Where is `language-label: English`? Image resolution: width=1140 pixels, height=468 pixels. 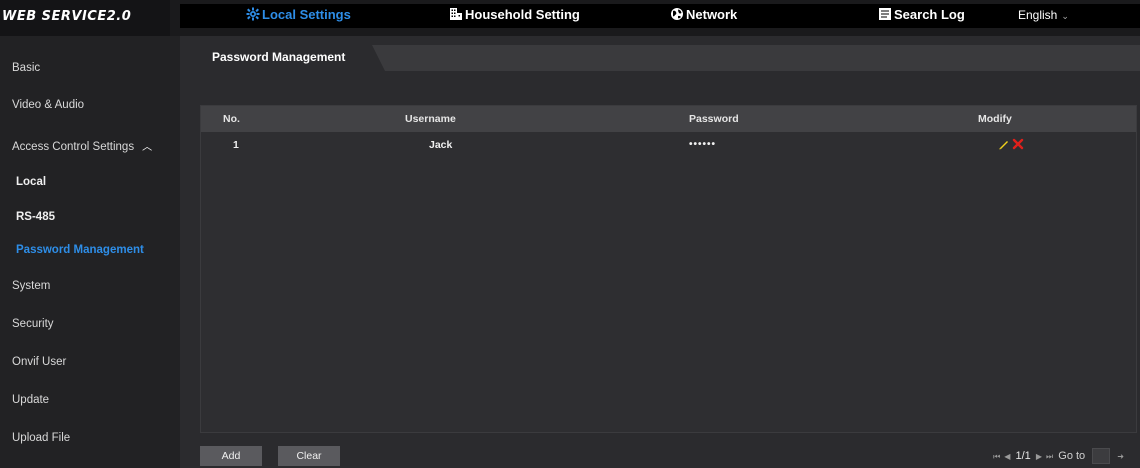
language-label: English is located at coordinates (1038, 15).